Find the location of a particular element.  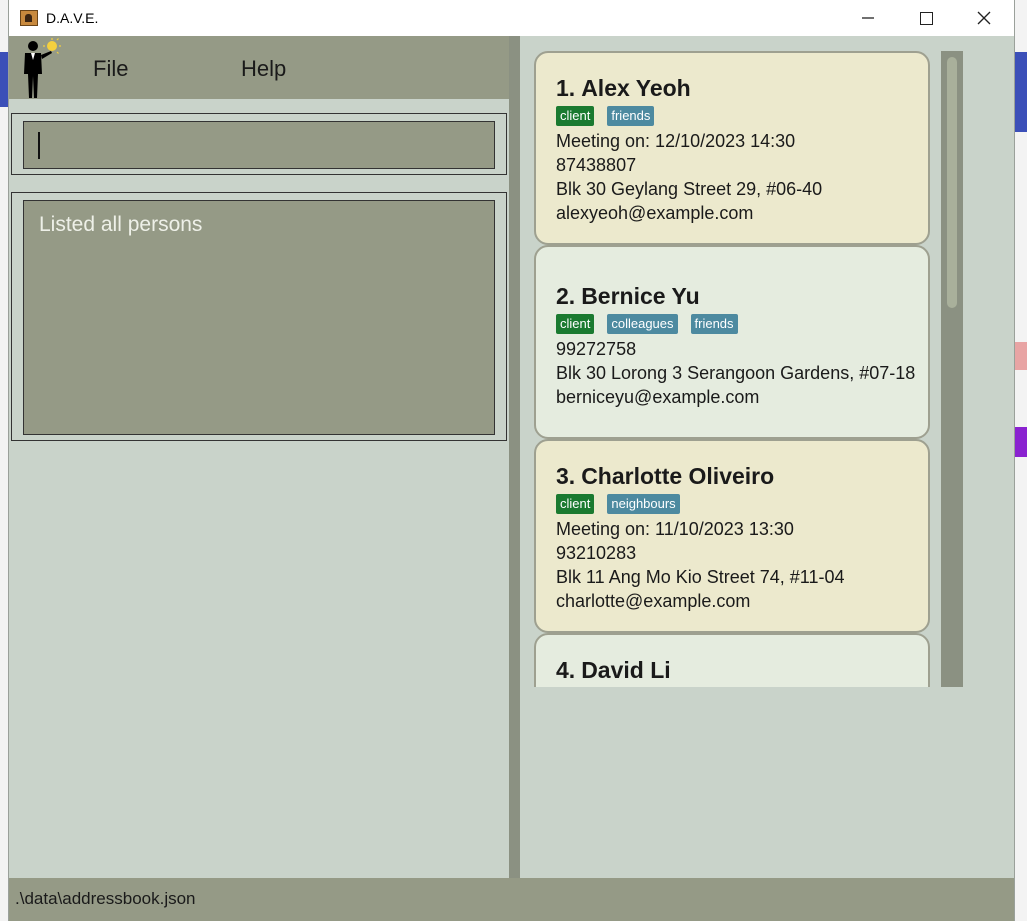

command-box is located at coordinates (259, 144).